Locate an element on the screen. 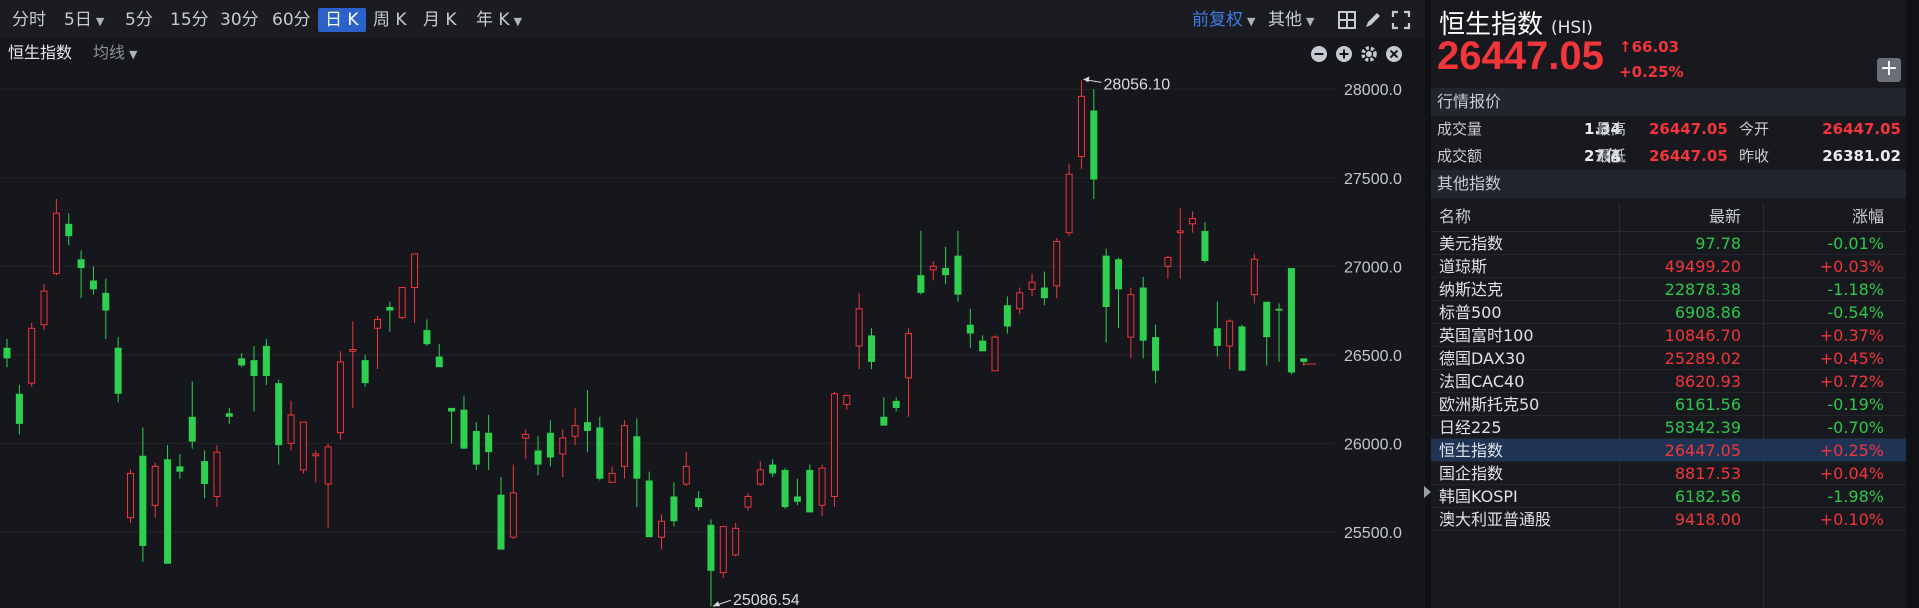 This screenshot has width=1919, height=608. adjust-dropdown: 前复权 ▼ is located at coordinates (1223, 20).